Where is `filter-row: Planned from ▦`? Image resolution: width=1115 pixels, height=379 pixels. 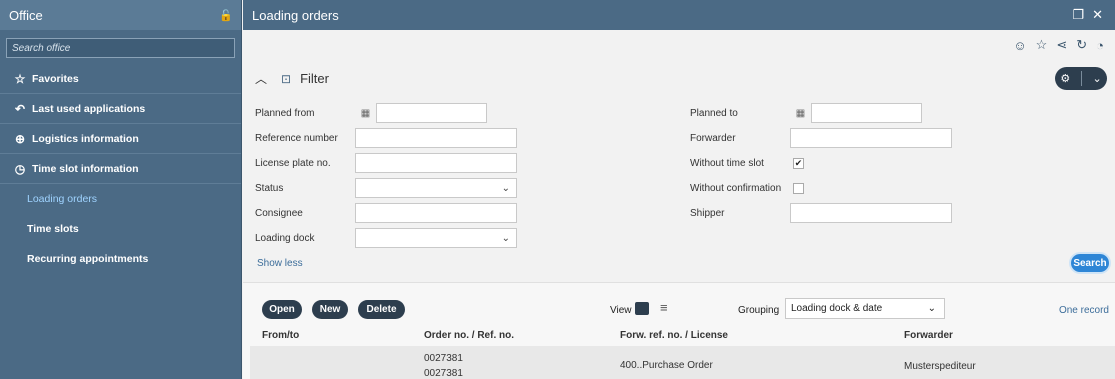 filter-row: Planned from ▦ is located at coordinates (371, 113).